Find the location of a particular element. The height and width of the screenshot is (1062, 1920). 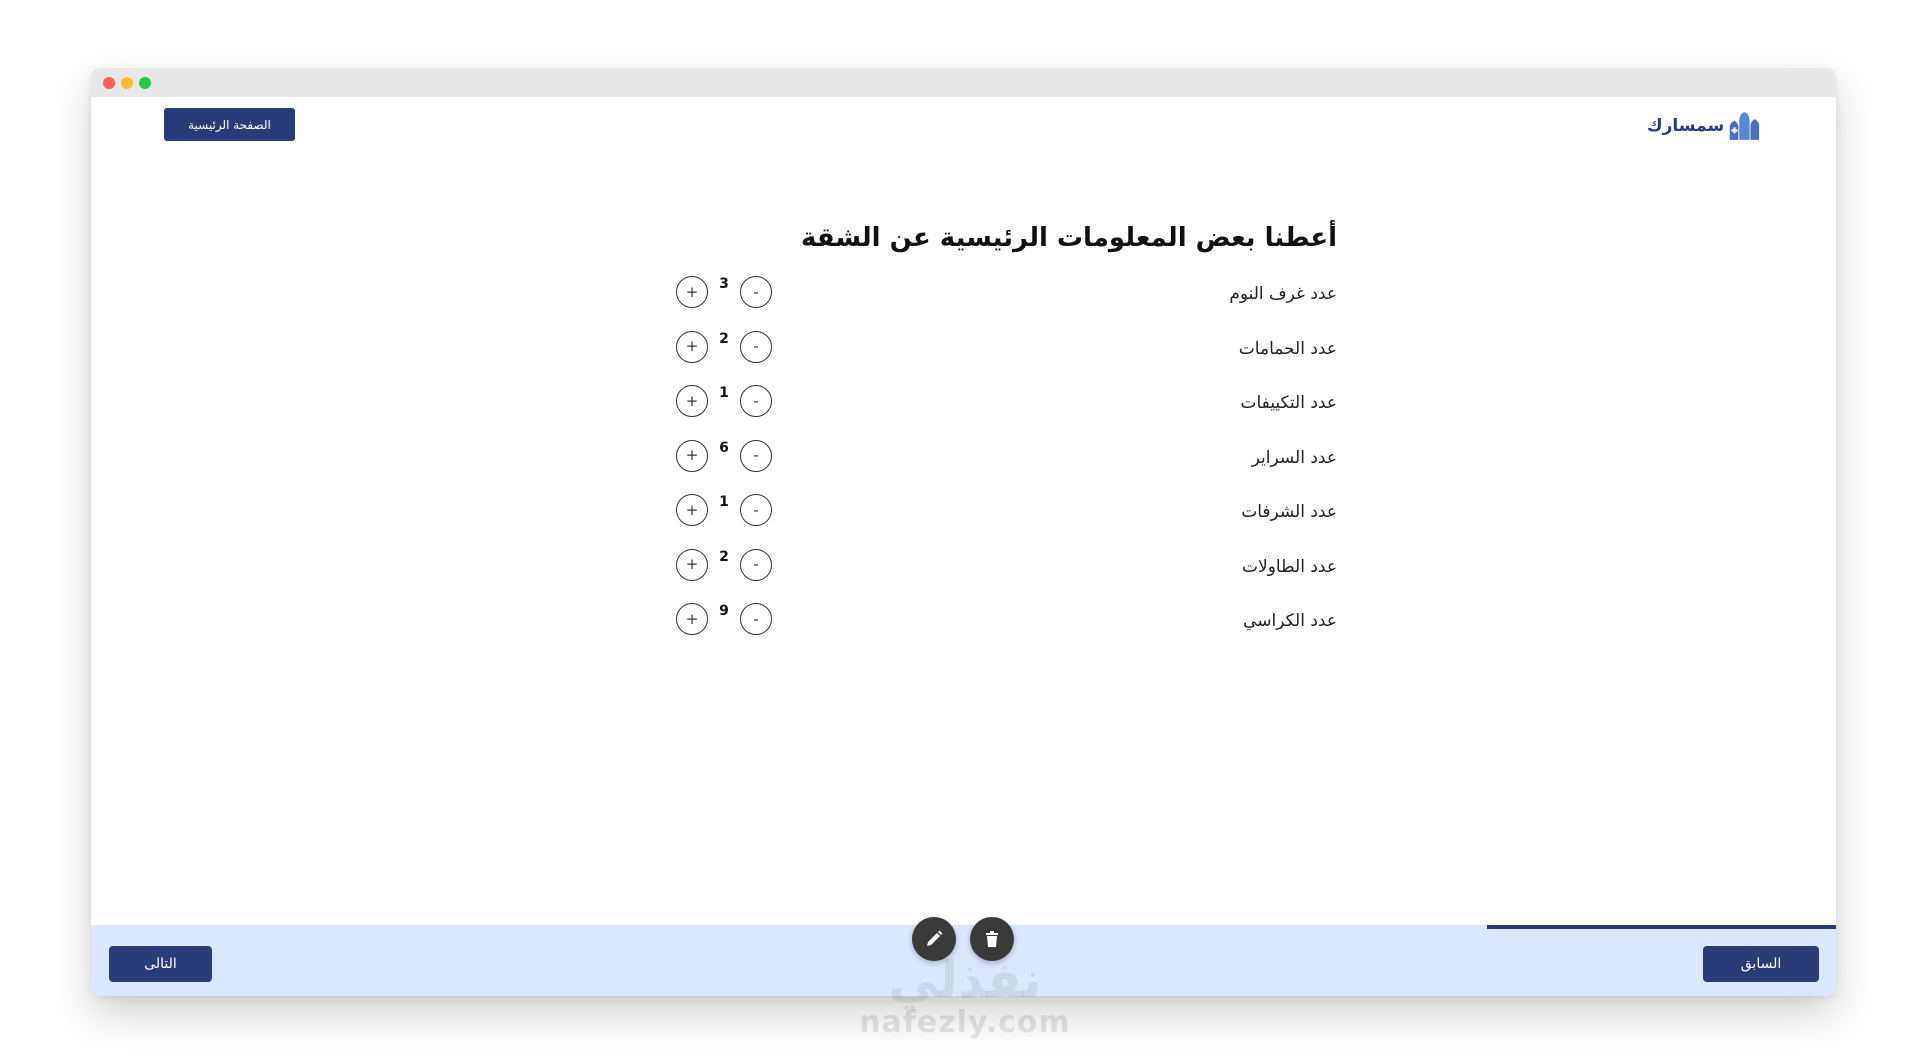

counter-row-bathrooms: عدد الحمامات + 2 - is located at coordinates (1006, 354).